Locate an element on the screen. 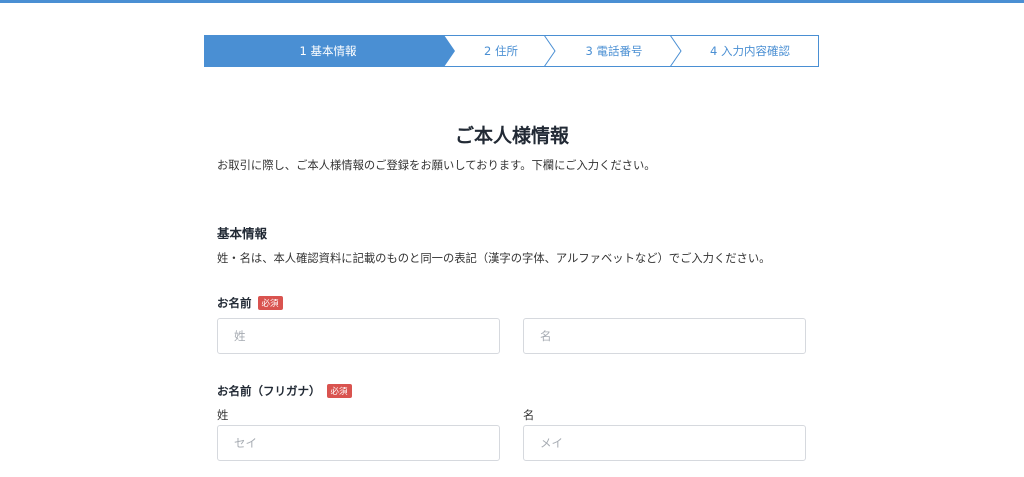 This screenshot has height=477, width=1024. kana-first-name-label: 名 is located at coordinates (529, 415).